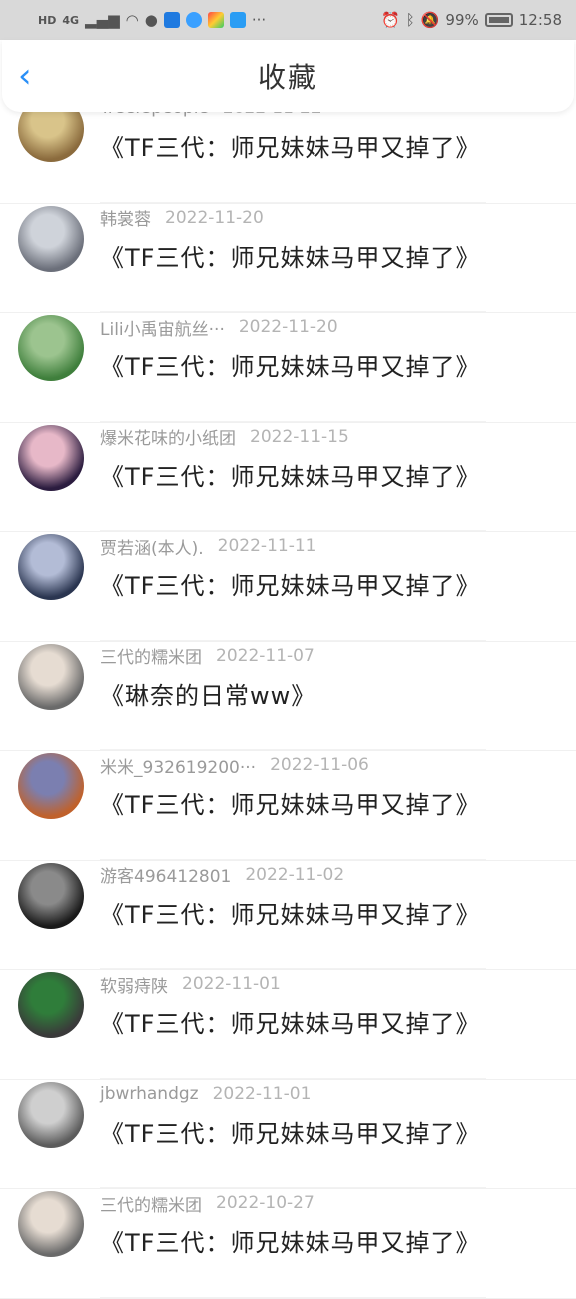 This screenshot has width=576, height=1299. I want to click on username: 游客496412801, so click(165, 874).